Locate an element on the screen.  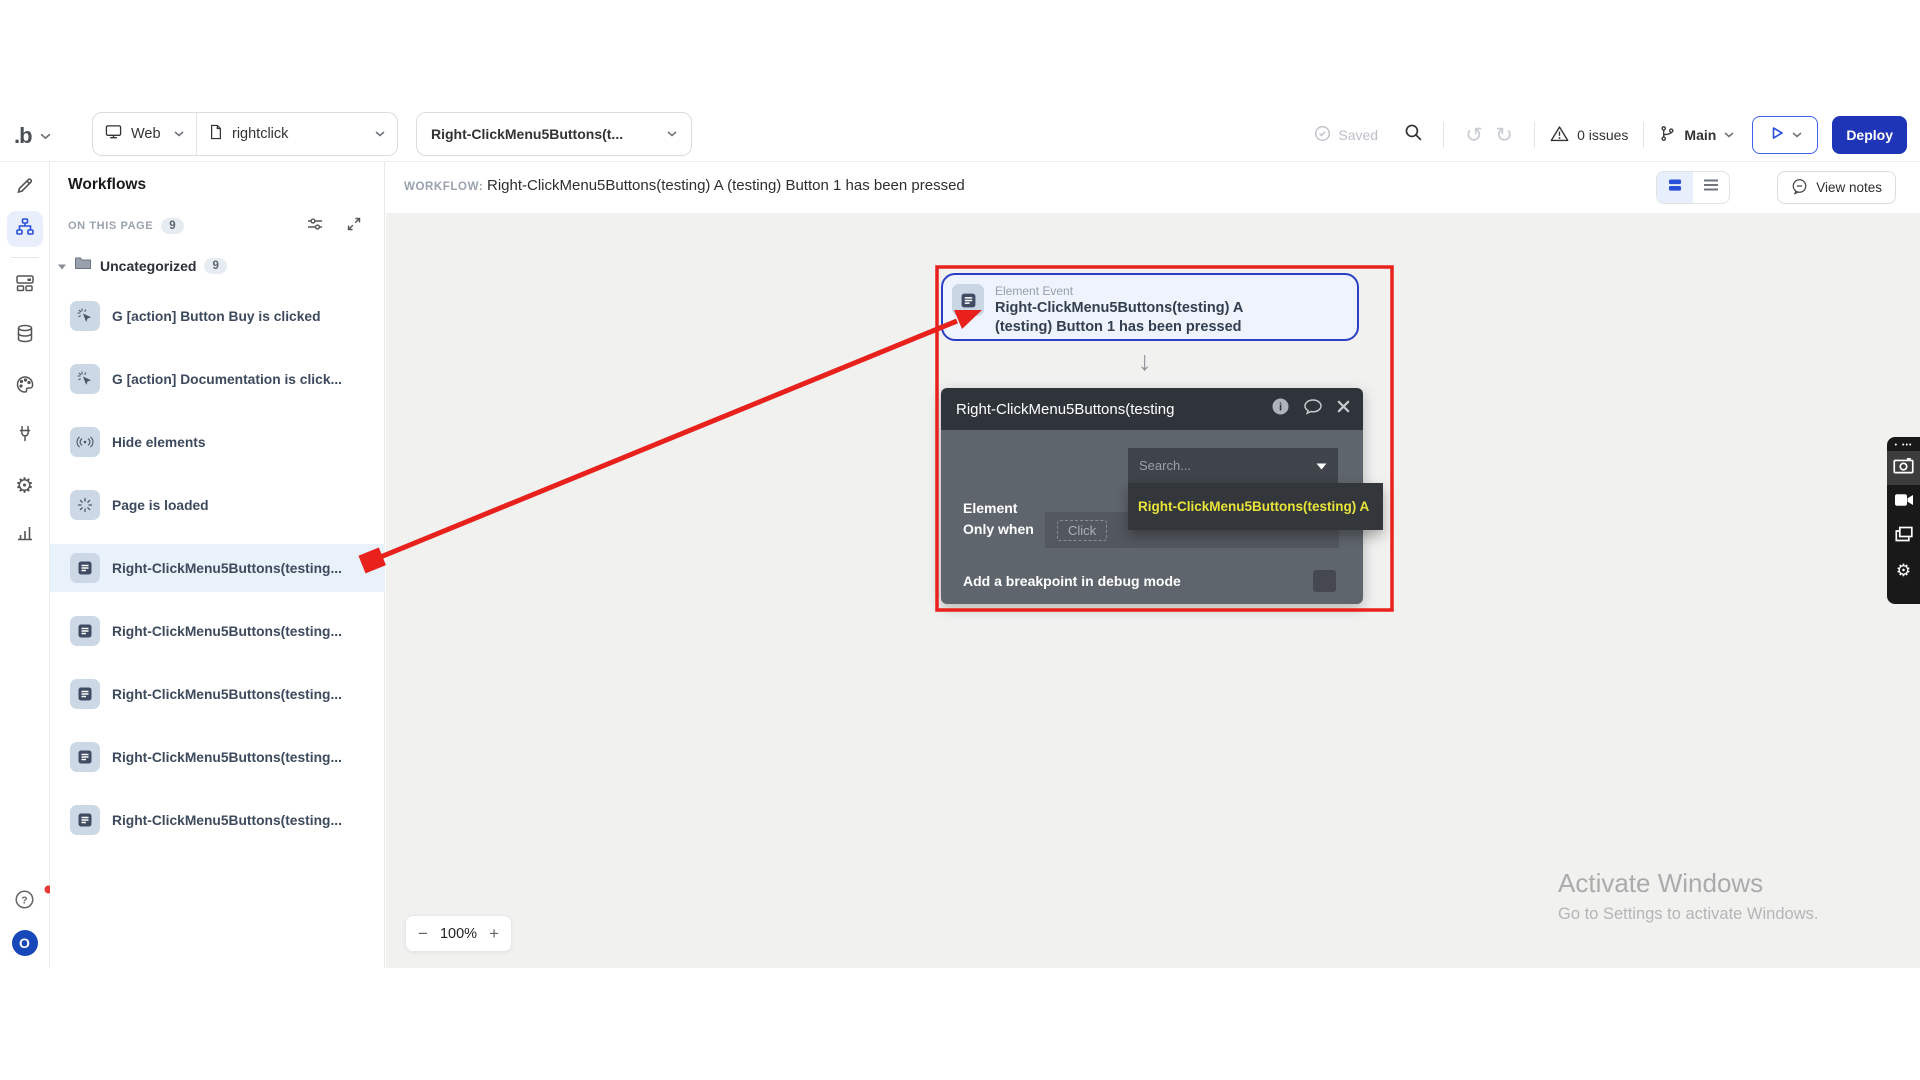
folder-name: Uncategorized is located at coordinates (148, 265).